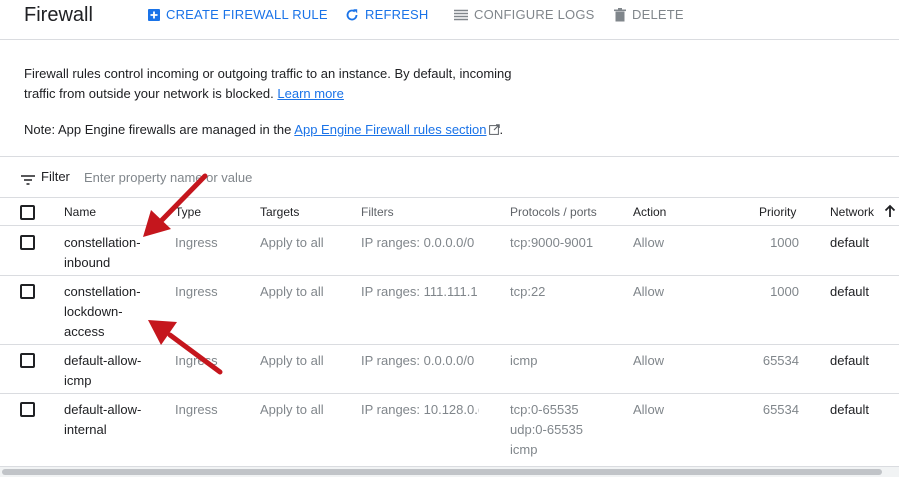  I want to click on delete-label: DELETE, so click(658, 14).